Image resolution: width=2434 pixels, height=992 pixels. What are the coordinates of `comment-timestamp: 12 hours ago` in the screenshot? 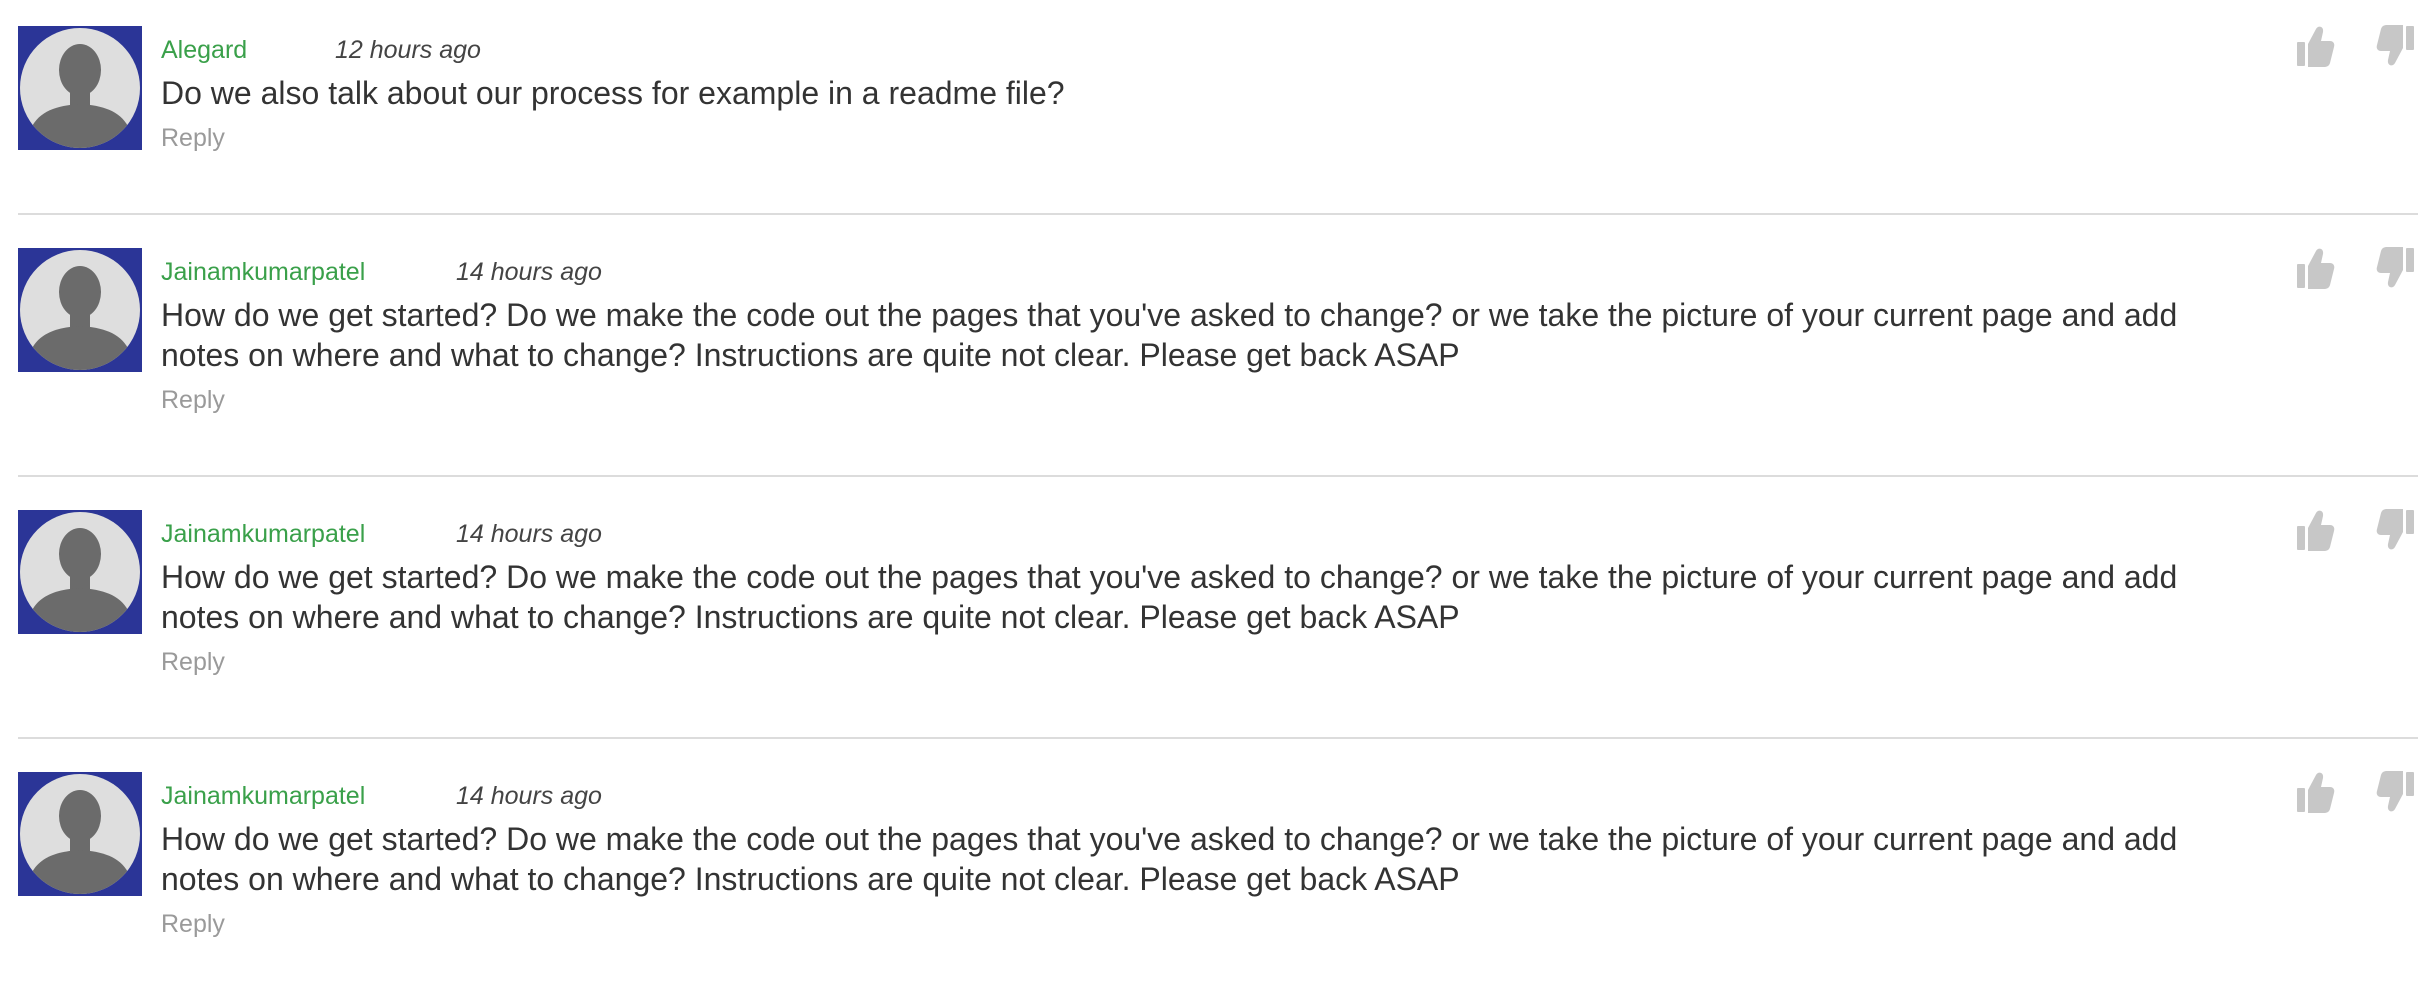 It's located at (408, 50).